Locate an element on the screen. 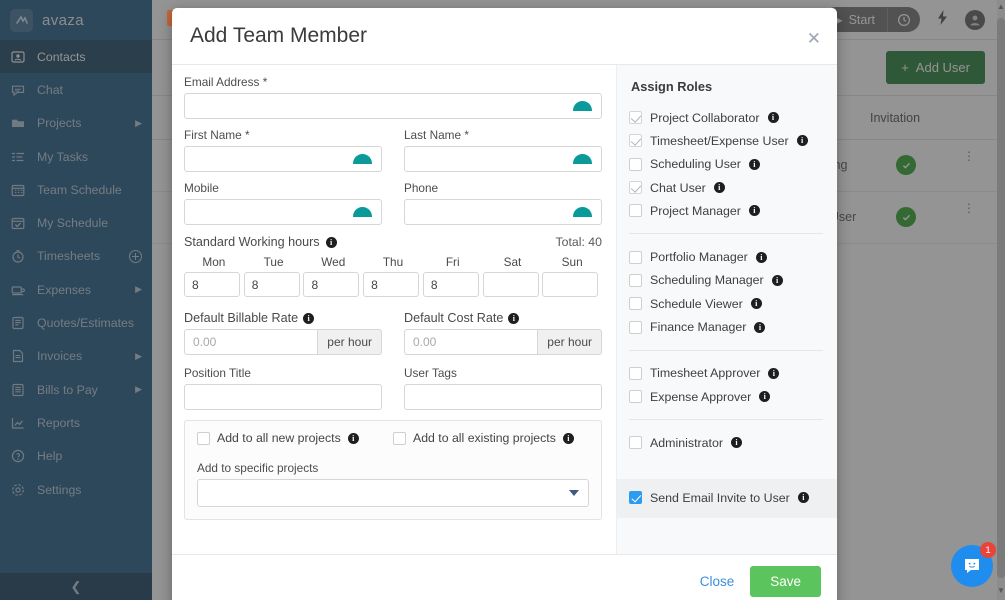  cost-rate-suffix: per hour is located at coordinates (569, 342).